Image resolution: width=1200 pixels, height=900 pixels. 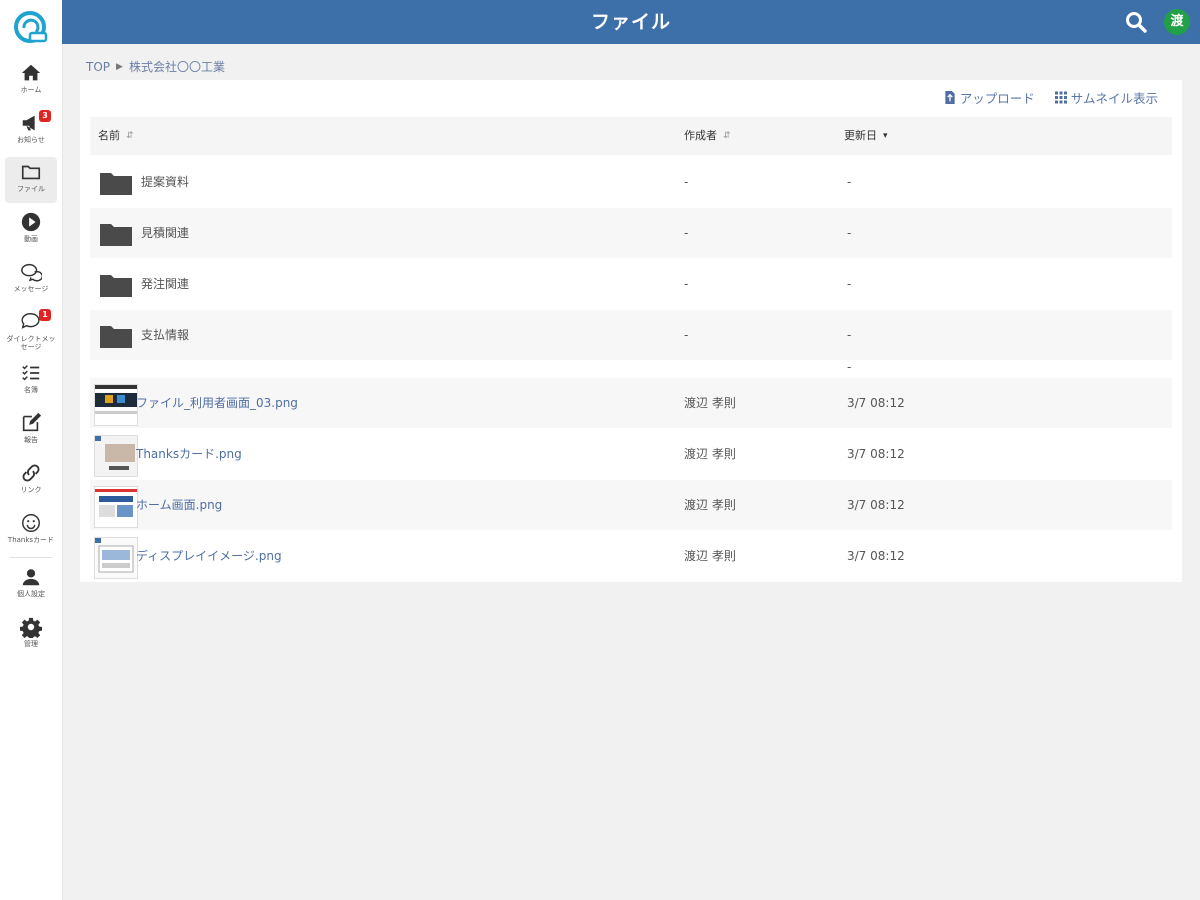 I want to click on table-row: 提案資料 - -, so click(x=631, y=182).